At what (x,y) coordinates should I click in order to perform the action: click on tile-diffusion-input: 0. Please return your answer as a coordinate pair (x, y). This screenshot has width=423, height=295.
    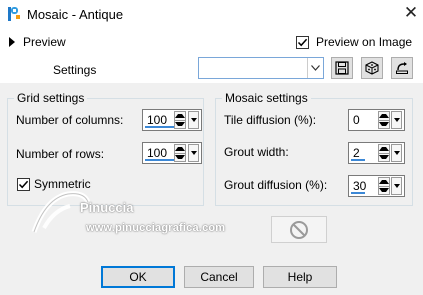
    Looking at the image, I should click on (376, 120).